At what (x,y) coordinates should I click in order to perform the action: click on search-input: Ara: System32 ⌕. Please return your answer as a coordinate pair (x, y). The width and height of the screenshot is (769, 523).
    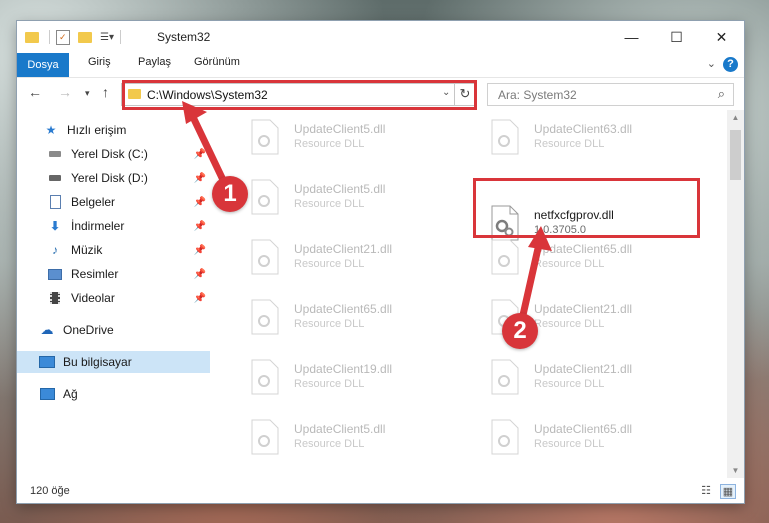
    Looking at the image, I should click on (610, 94).